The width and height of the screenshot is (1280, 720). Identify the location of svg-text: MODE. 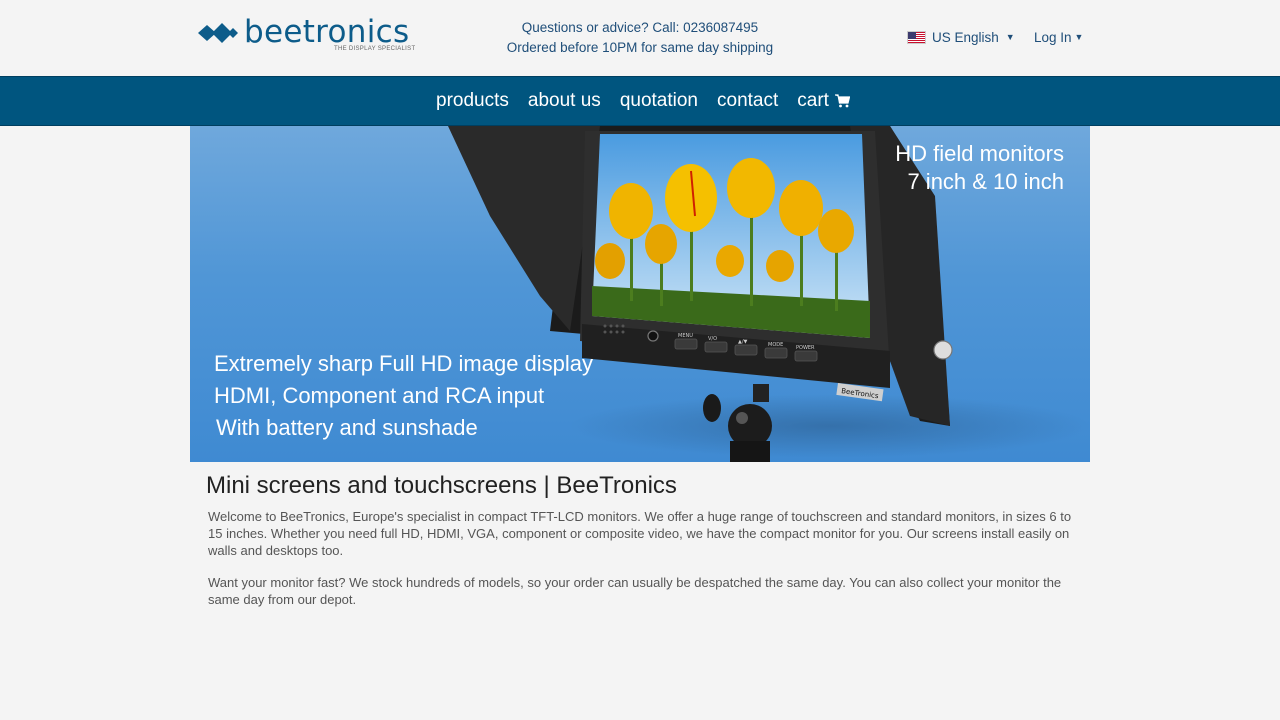
(775, 345).